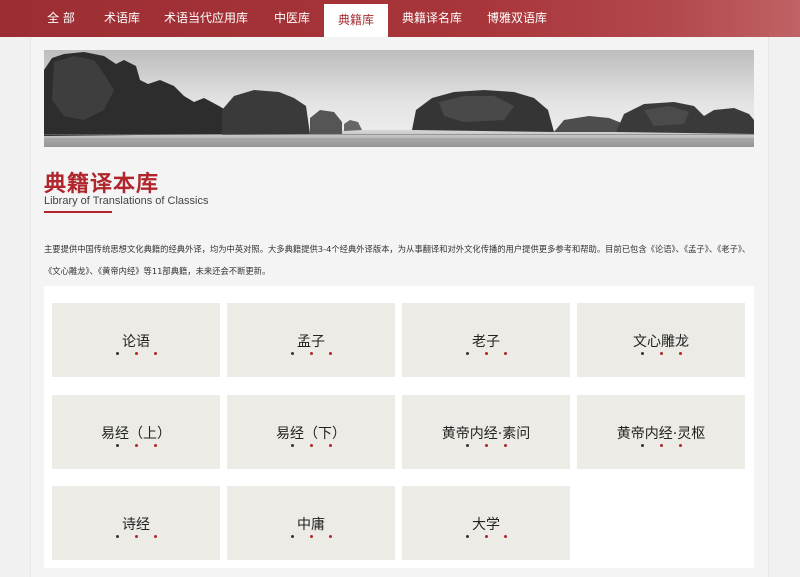  I want to click on book-title: 易经（上）, so click(136, 434).